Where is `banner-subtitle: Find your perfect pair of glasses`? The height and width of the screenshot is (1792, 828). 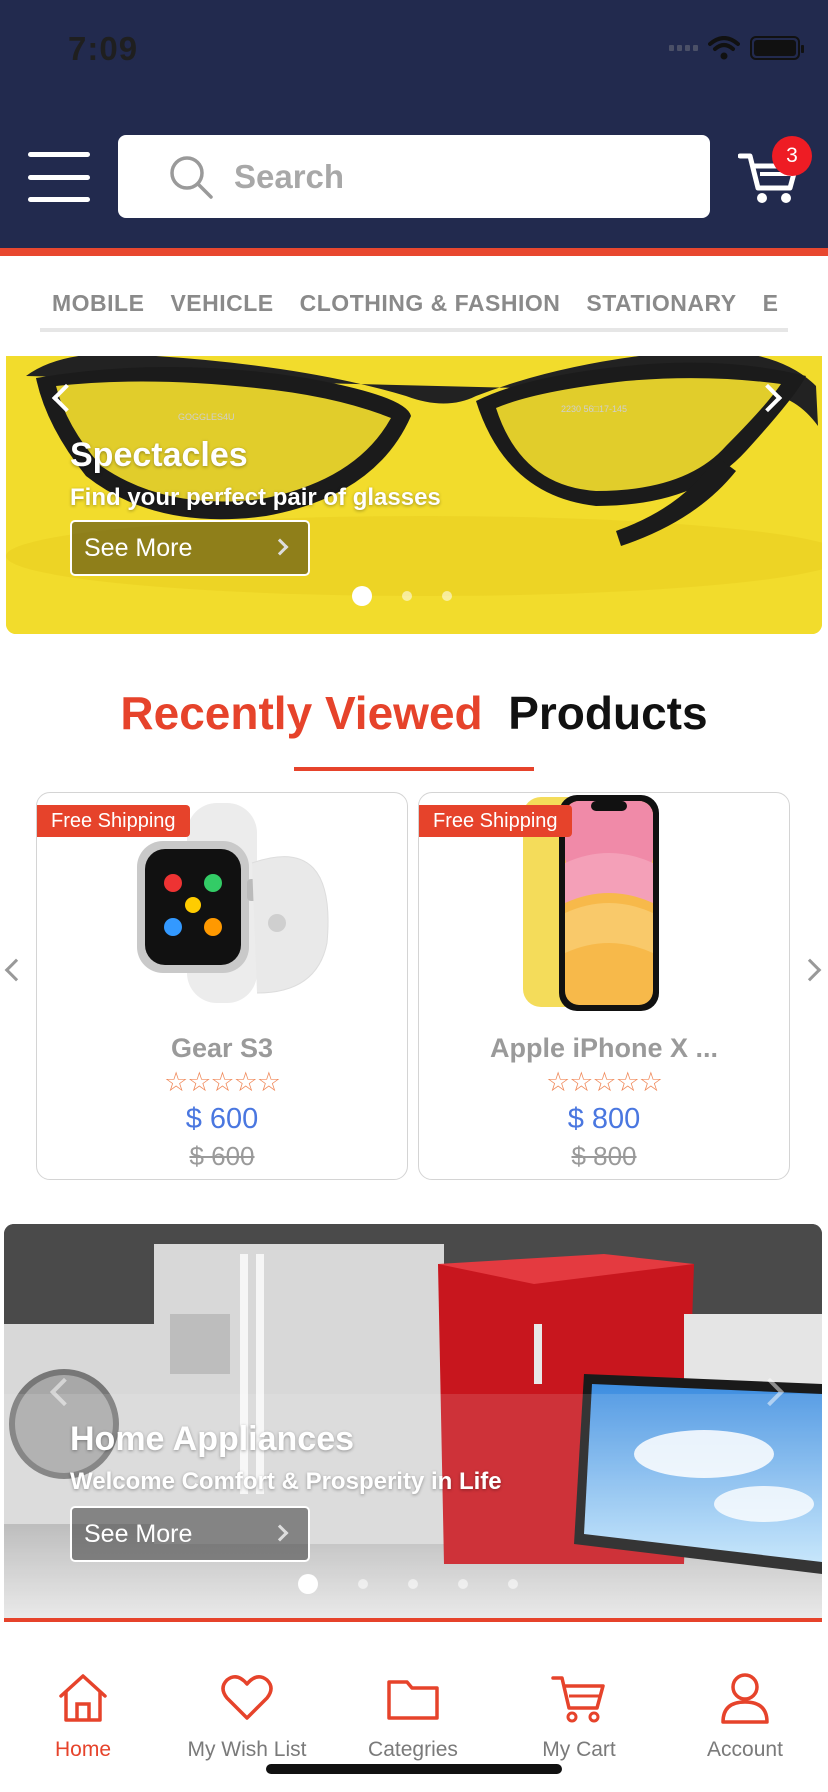
banner-subtitle: Find your perfect pair of glasses is located at coordinates (255, 497).